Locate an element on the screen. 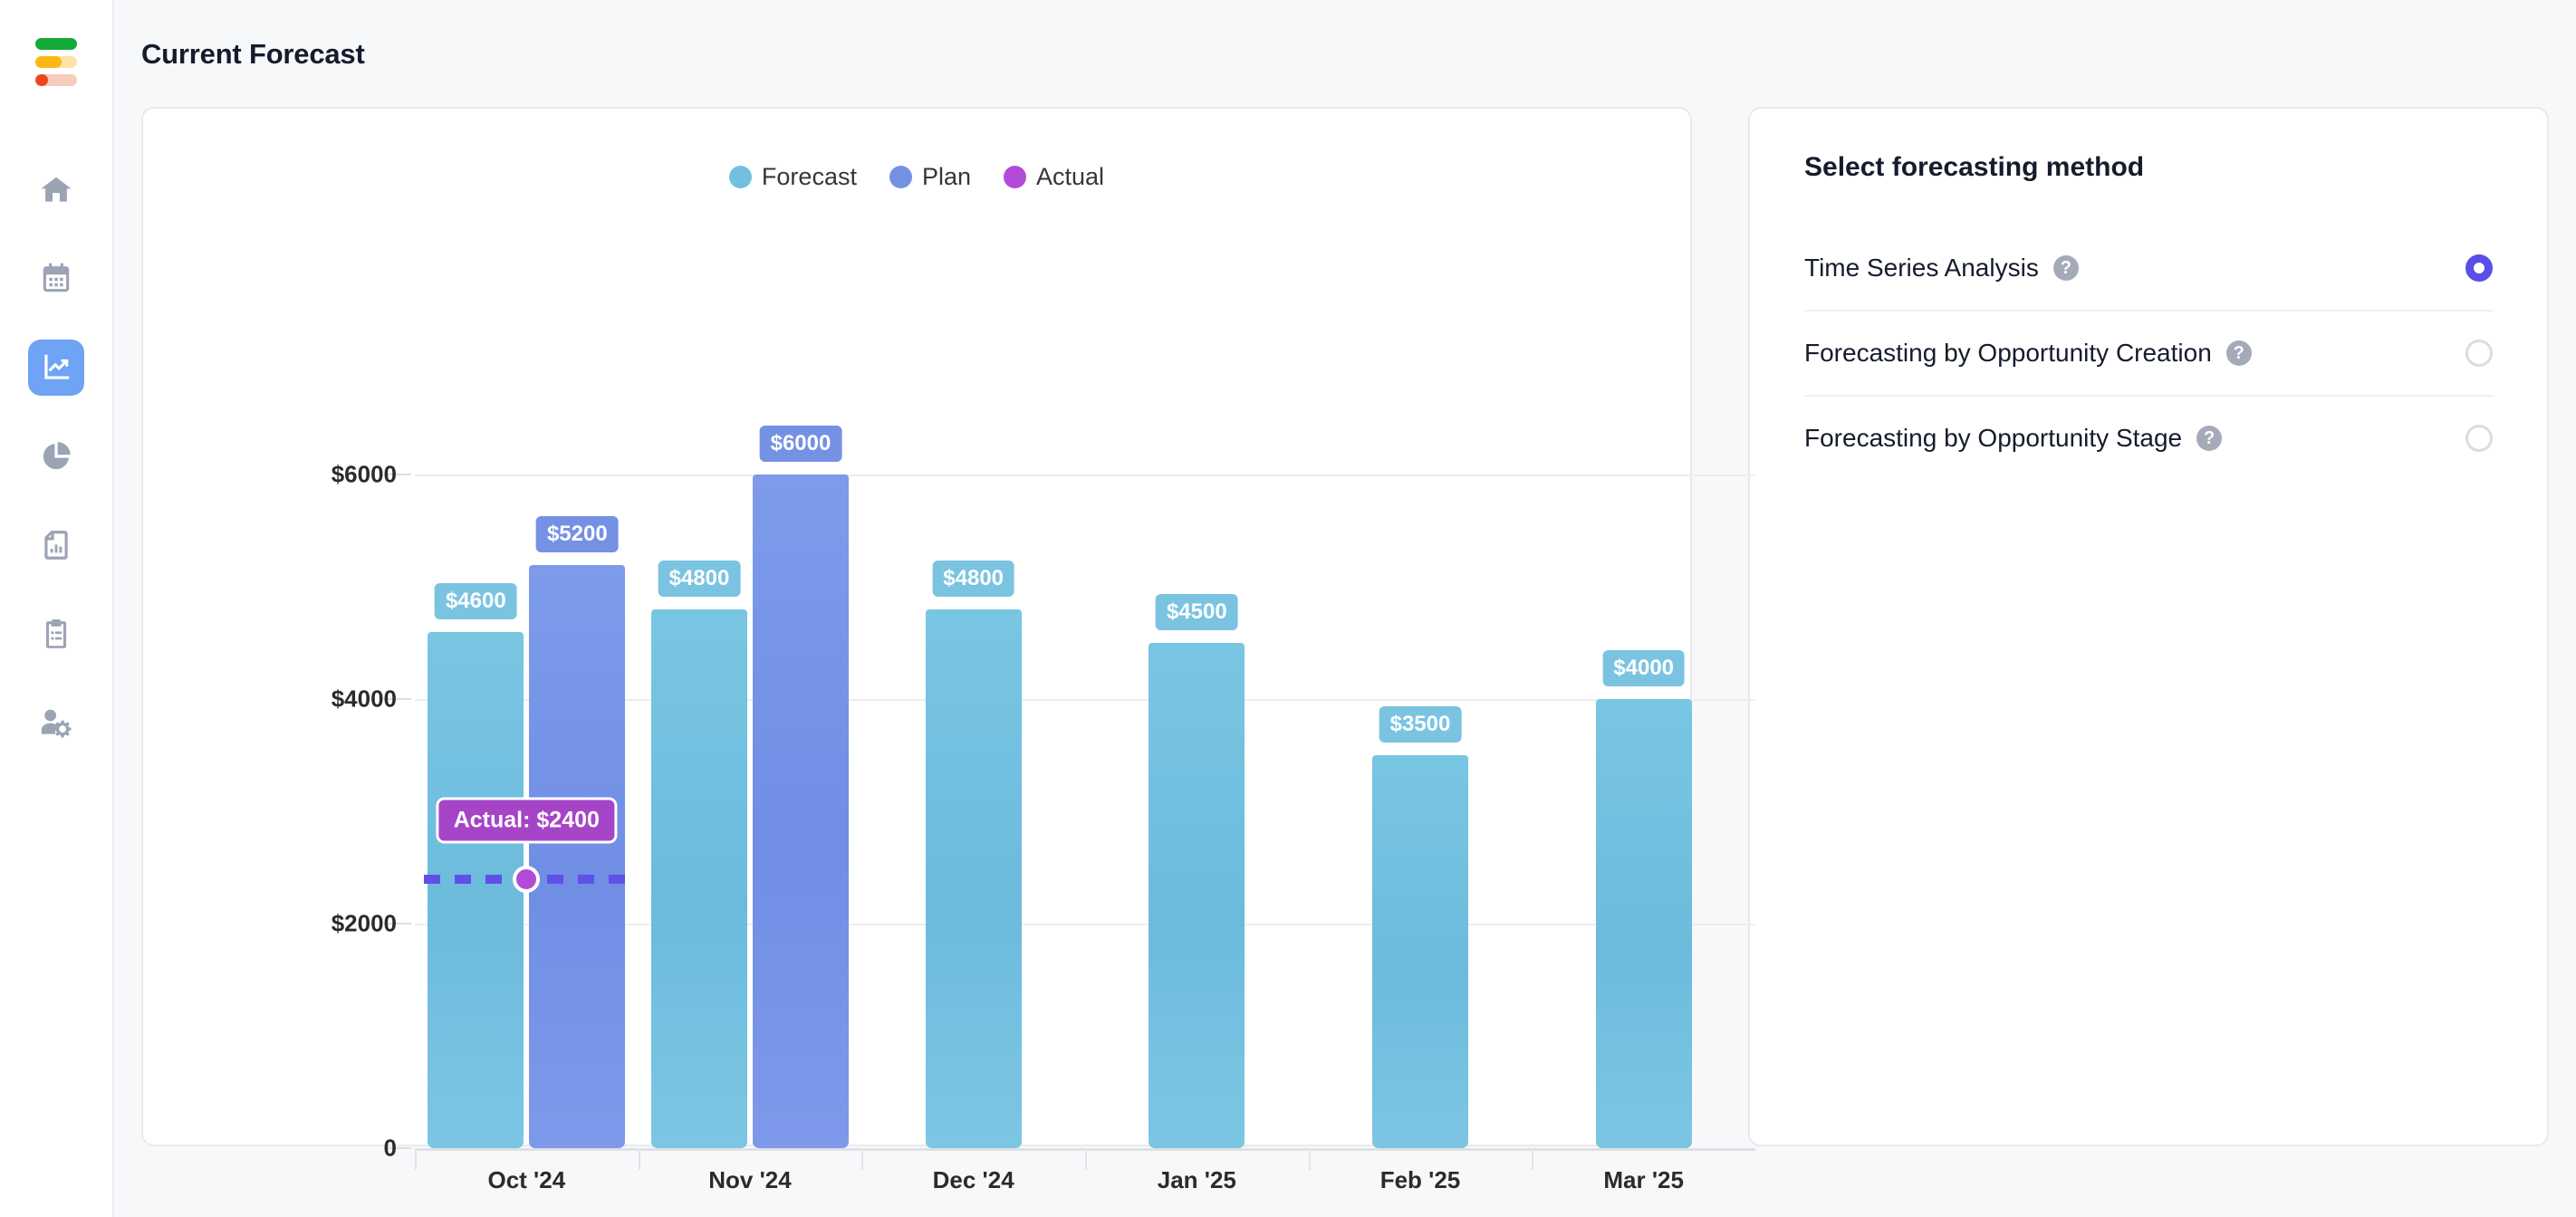 This screenshot has height=1217, width=2576. radio-opportunity-creation is located at coordinates (2479, 353).